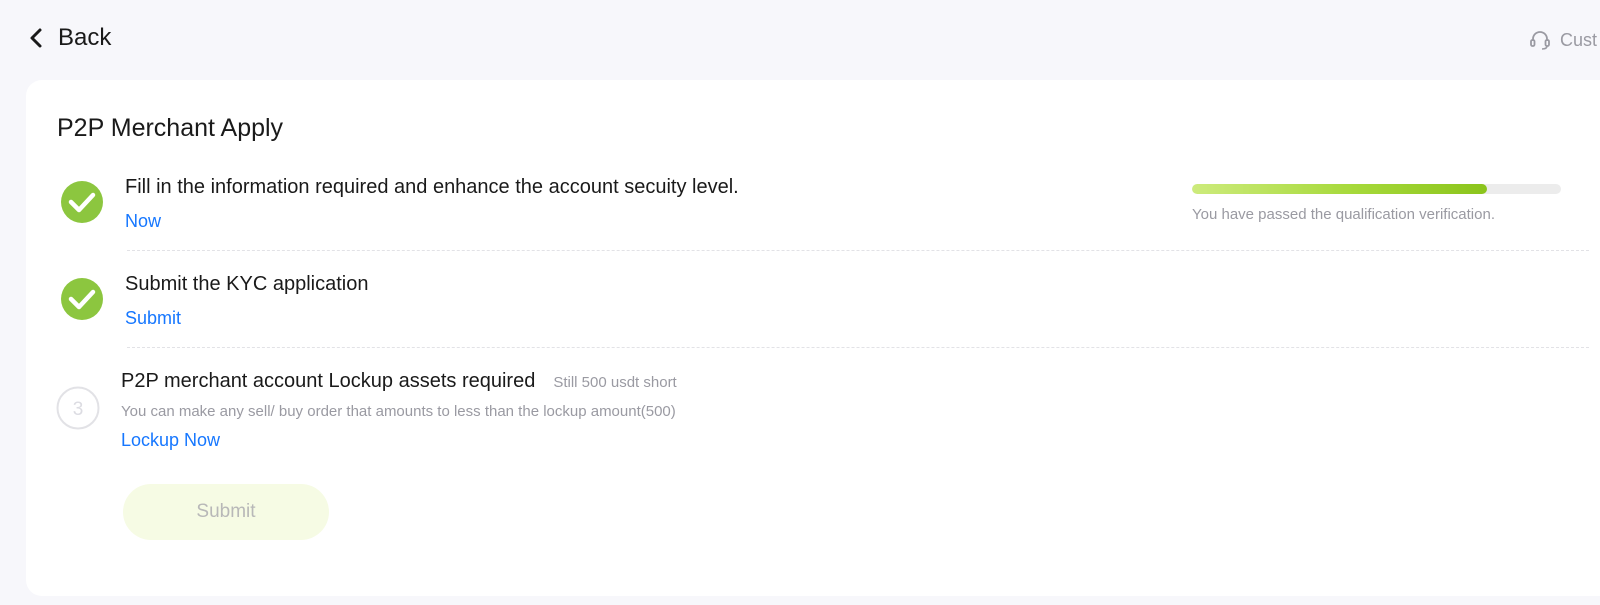  I want to click on customer-service-label: Cust, so click(1579, 39).